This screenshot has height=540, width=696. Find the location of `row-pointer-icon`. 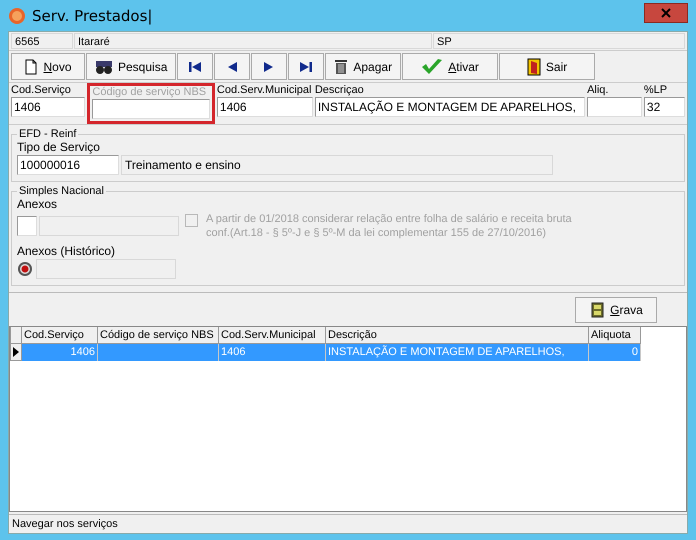

row-pointer-icon is located at coordinates (16, 352).